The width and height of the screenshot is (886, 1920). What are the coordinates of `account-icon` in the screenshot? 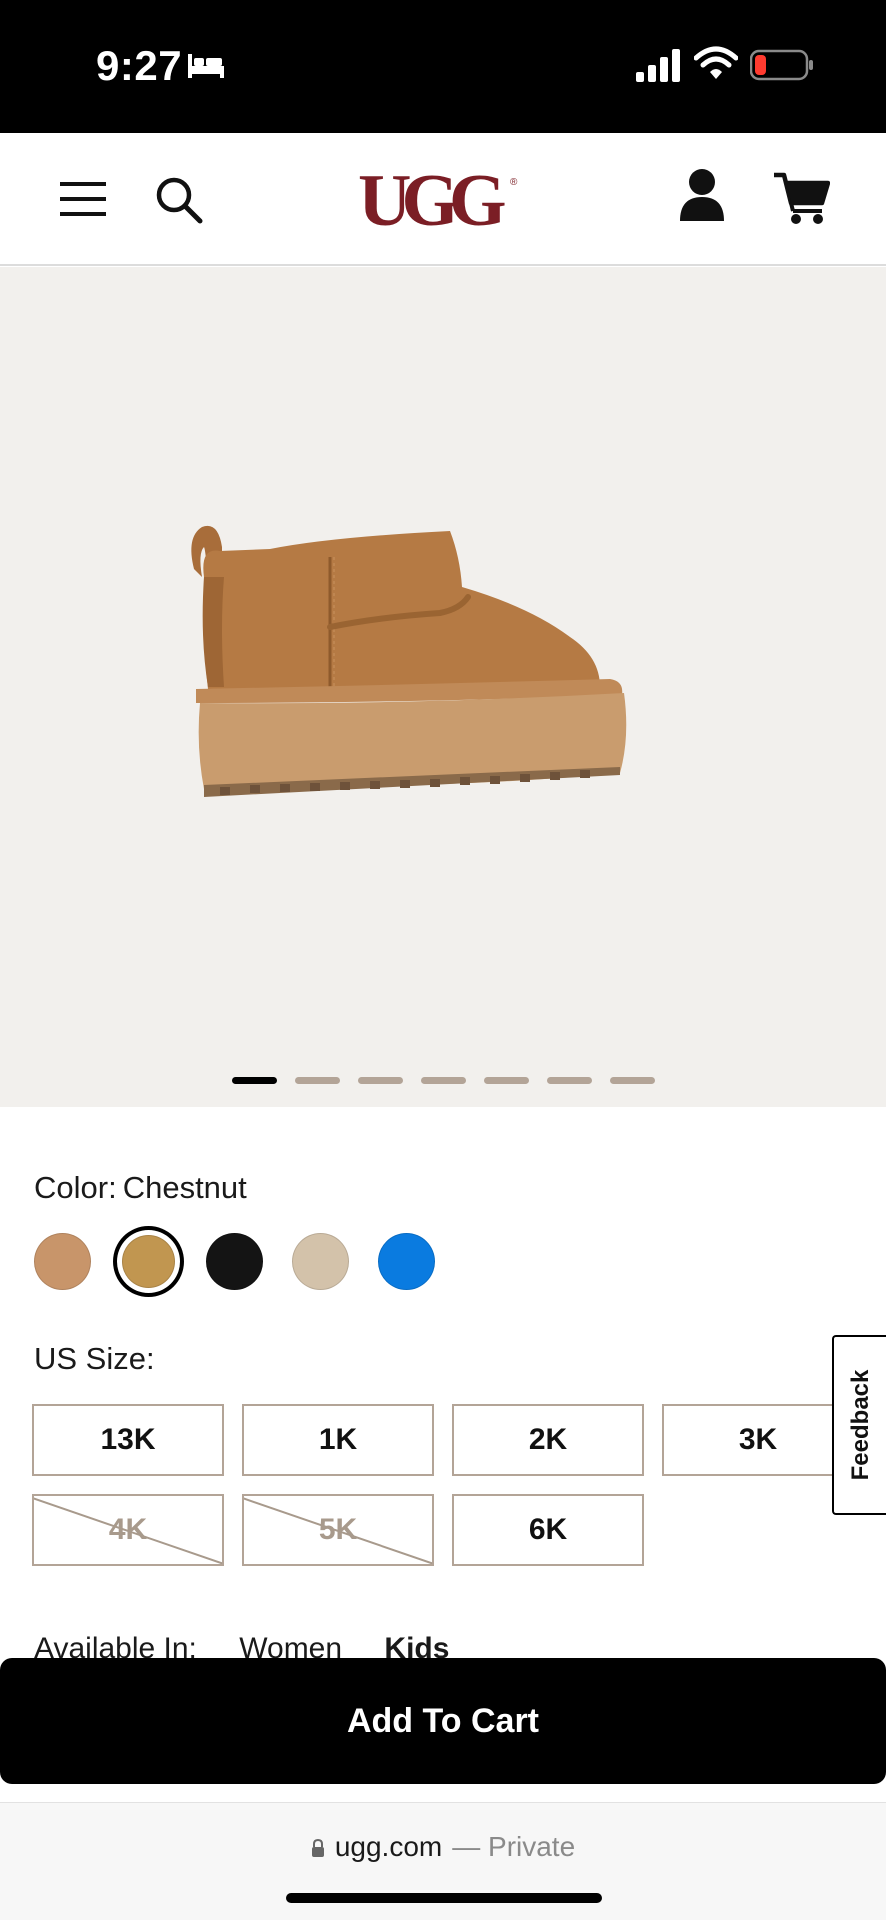 It's located at (702, 195).